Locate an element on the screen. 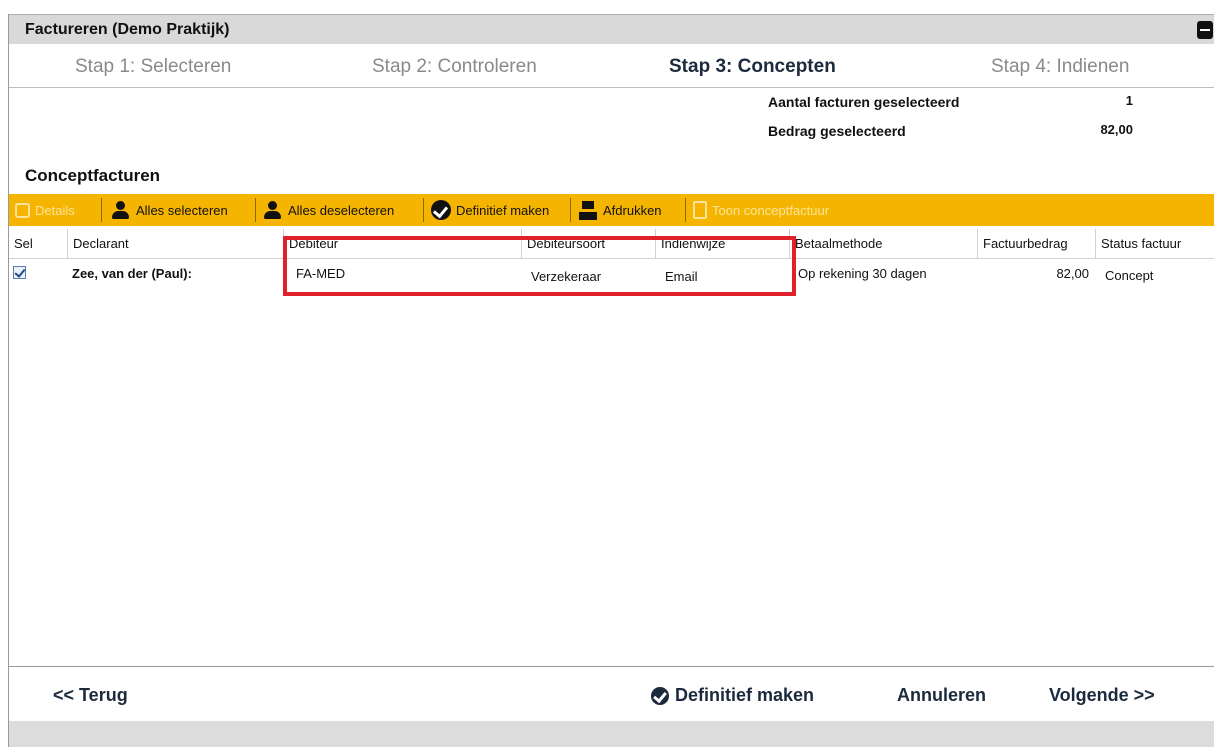 The image size is (1214, 747). step-4-indienen: Stap 4: Indienen is located at coordinates (1060, 67).